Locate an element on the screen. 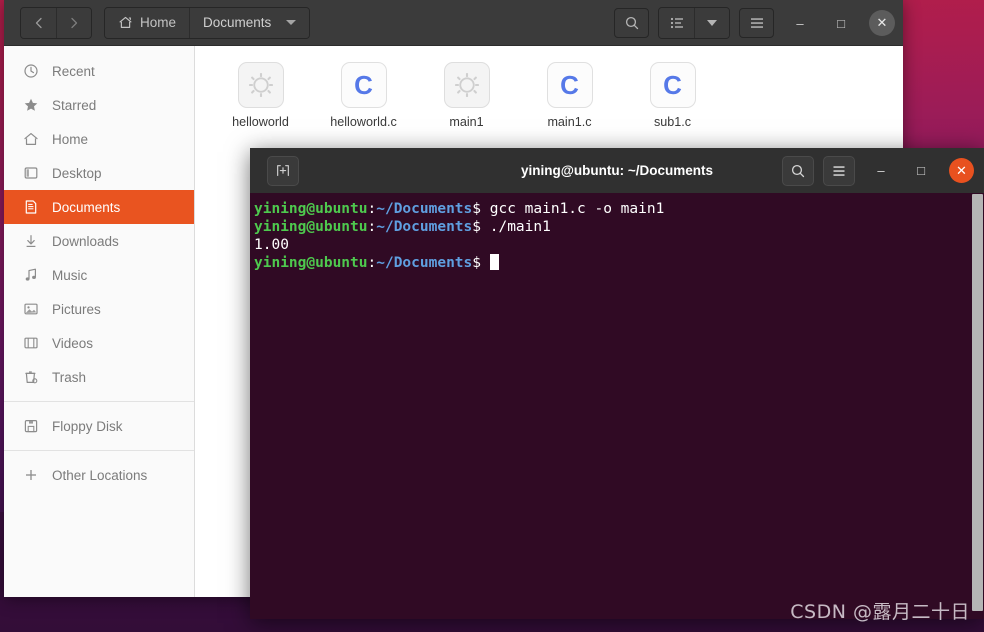 Image resolution: width=984 pixels, height=632 pixels. terminal-minimize-button: – is located at coordinates (881, 171).